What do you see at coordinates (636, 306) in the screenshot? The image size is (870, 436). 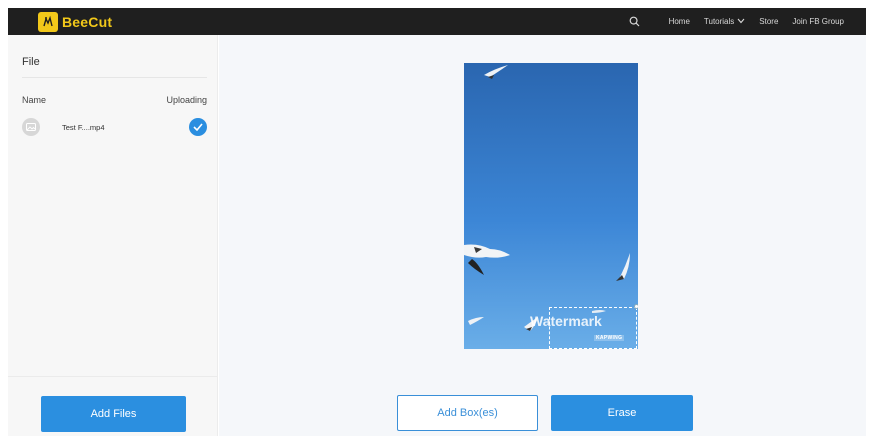 I see `resize-handle-icon` at bounding box center [636, 306].